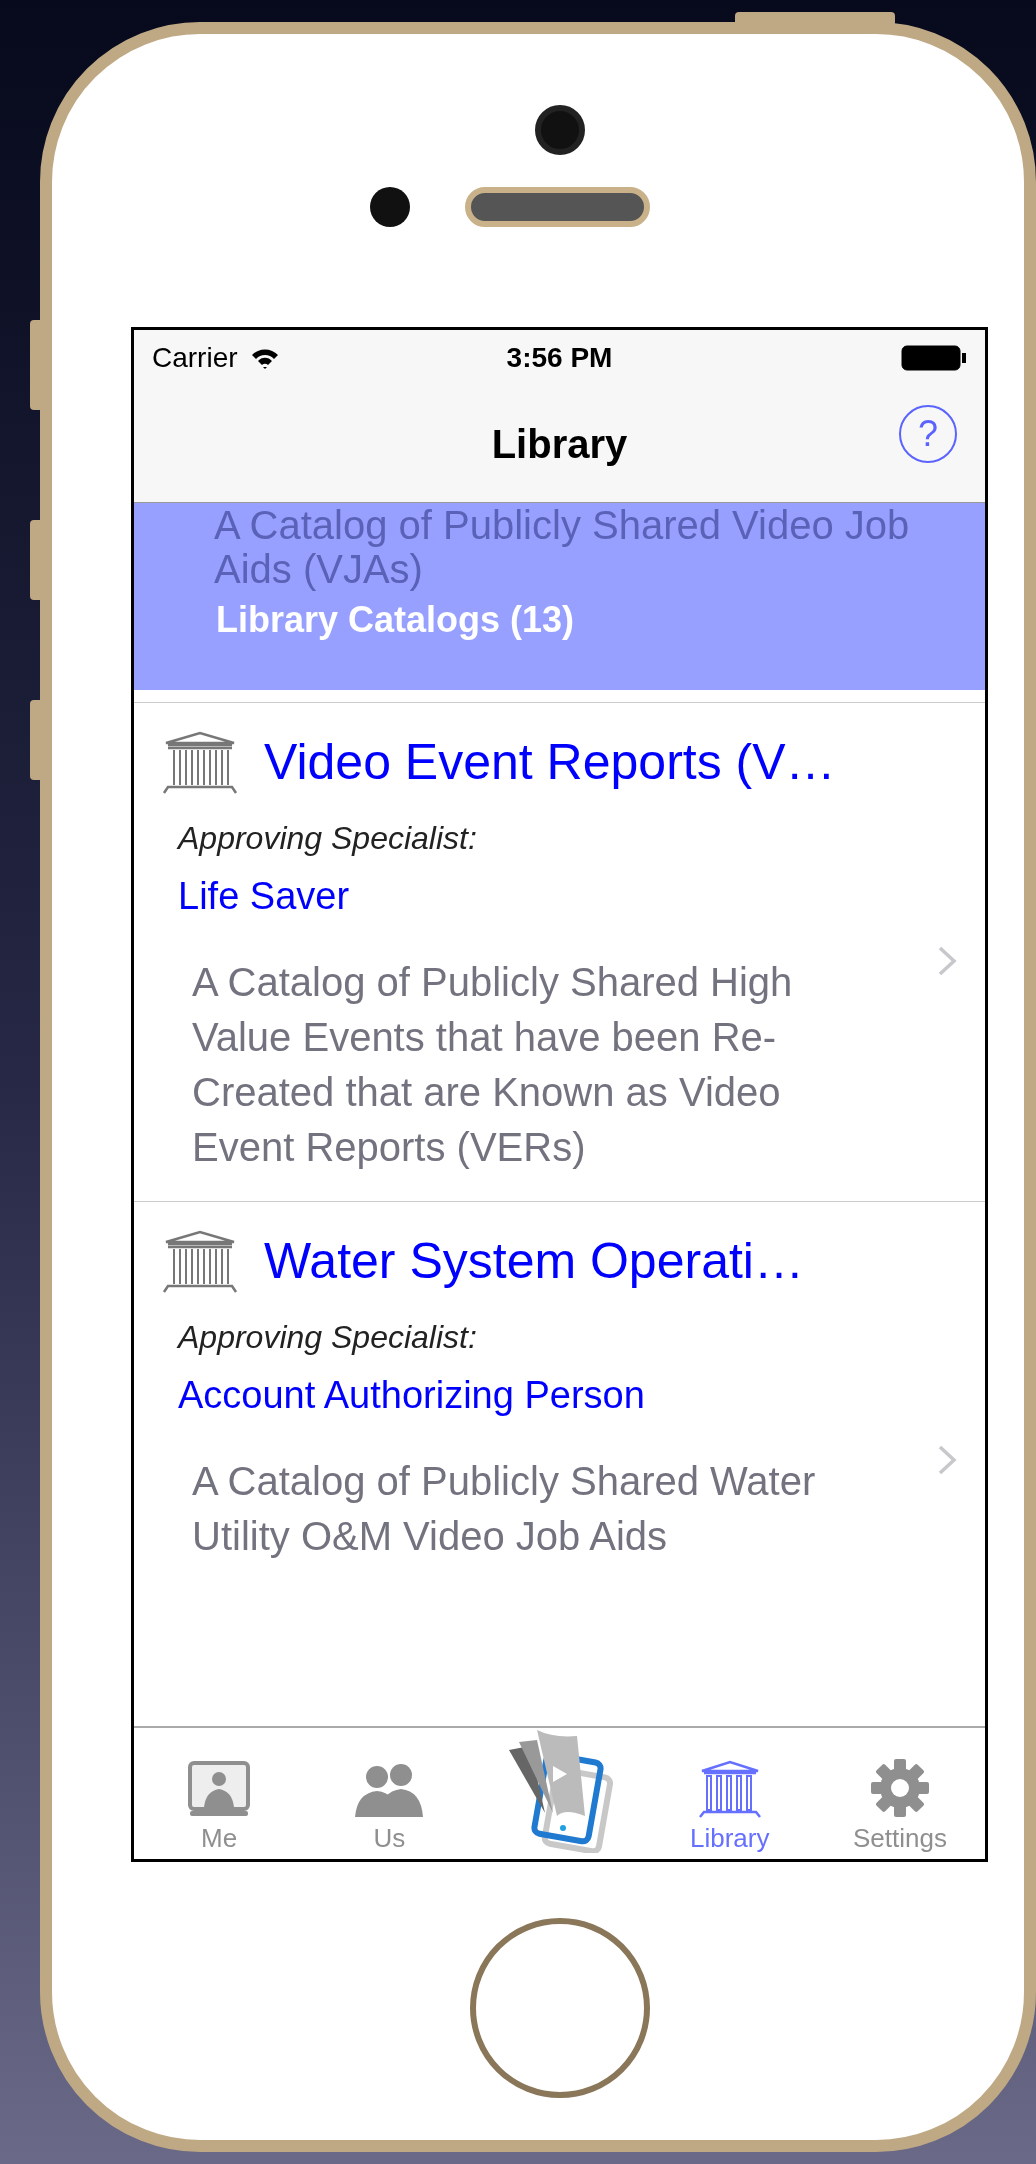  Describe the element at coordinates (928, 434) in the screenshot. I see `help-button: ?` at that location.